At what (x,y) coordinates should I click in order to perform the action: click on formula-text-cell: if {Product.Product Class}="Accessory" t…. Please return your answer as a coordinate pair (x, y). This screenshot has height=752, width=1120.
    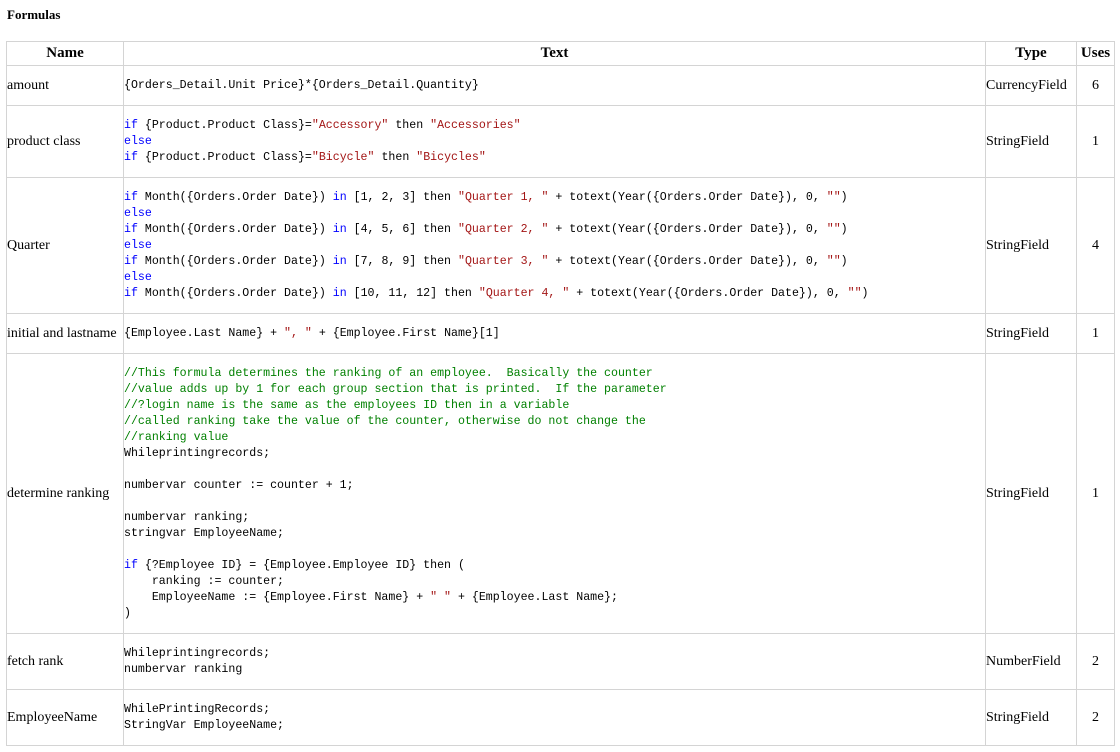
    Looking at the image, I should click on (554, 141).